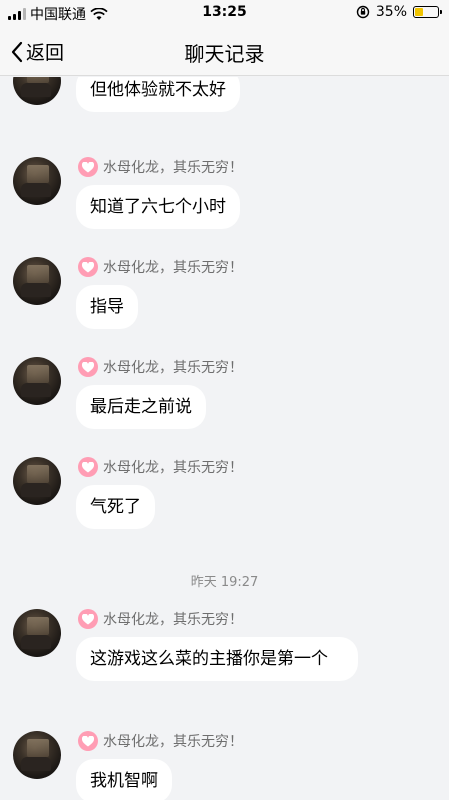 Image resolution: width=449 pixels, height=800 pixels. I want to click on message-bubble: 指导, so click(107, 307).